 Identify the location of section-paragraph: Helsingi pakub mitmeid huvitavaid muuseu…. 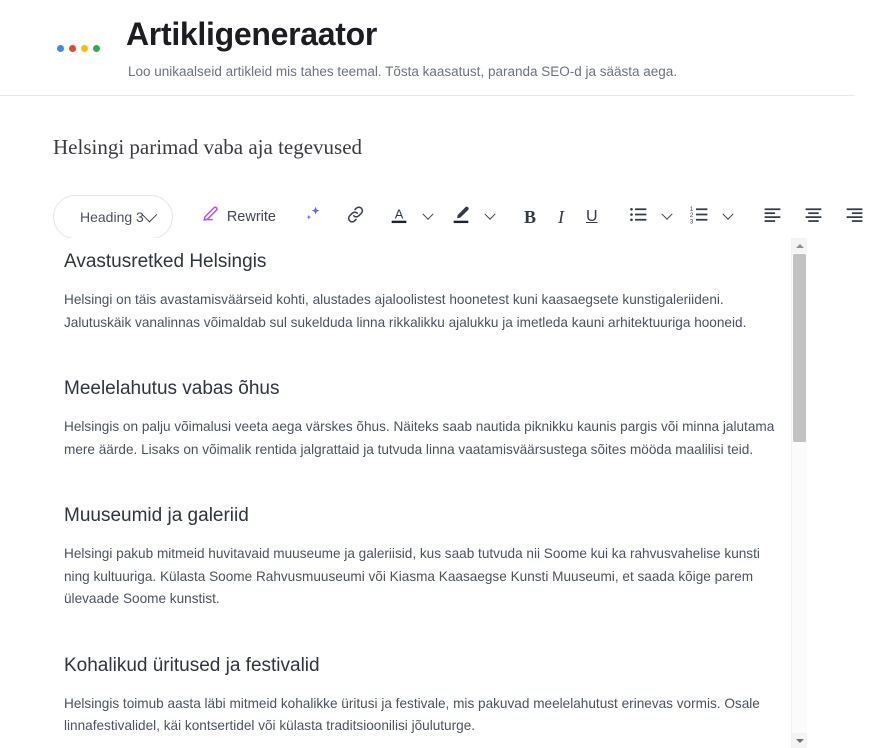
(412, 576).